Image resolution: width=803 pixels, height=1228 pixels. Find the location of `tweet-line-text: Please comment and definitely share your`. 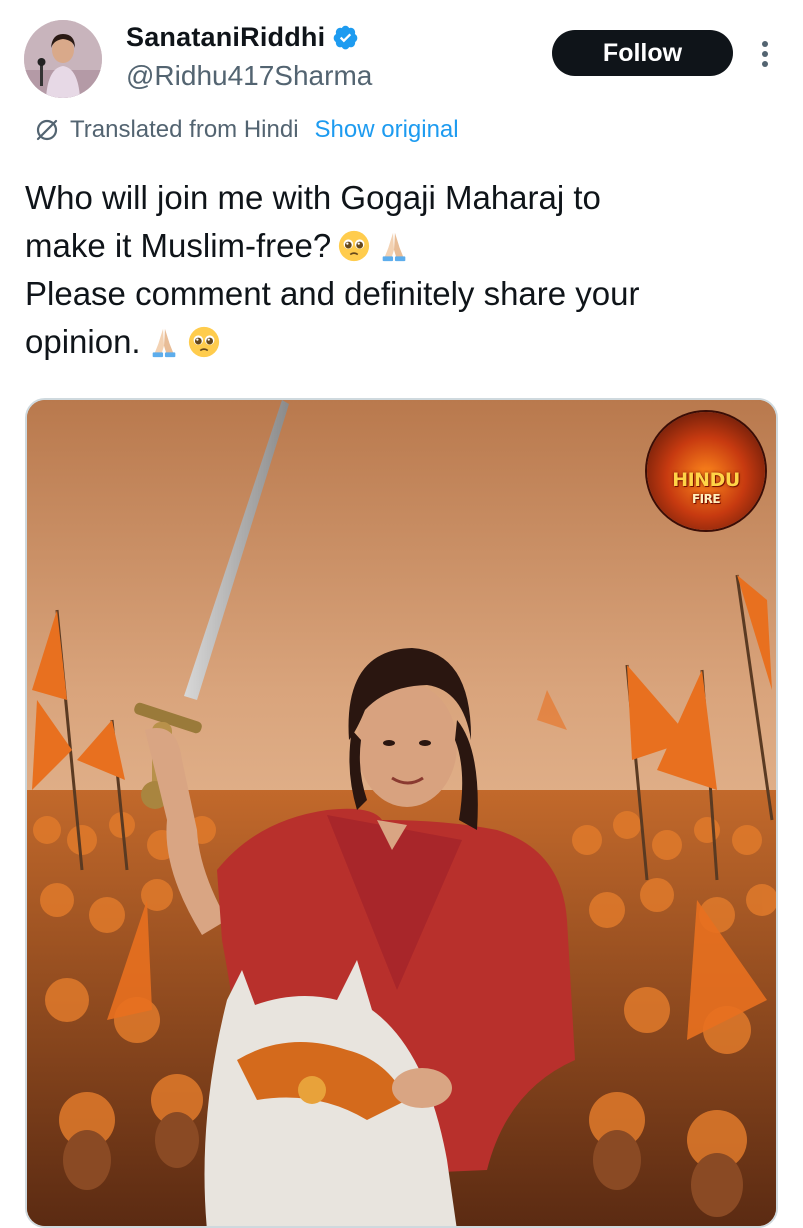

tweet-line-text: Please comment and definitely share your is located at coordinates (332, 293).